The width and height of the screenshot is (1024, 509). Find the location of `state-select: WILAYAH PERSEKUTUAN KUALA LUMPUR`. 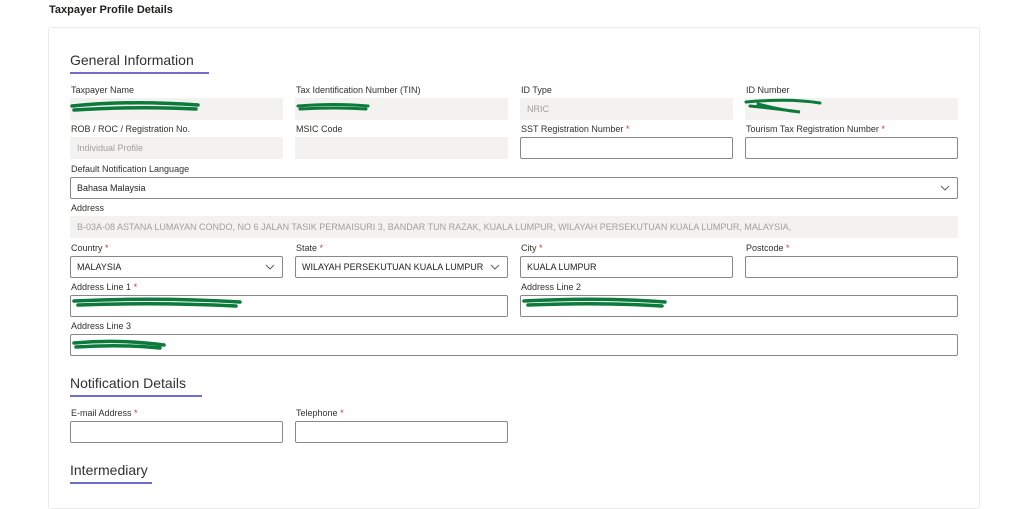

state-select: WILAYAH PERSEKUTUAN KUALA LUMPUR is located at coordinates (401, 267).